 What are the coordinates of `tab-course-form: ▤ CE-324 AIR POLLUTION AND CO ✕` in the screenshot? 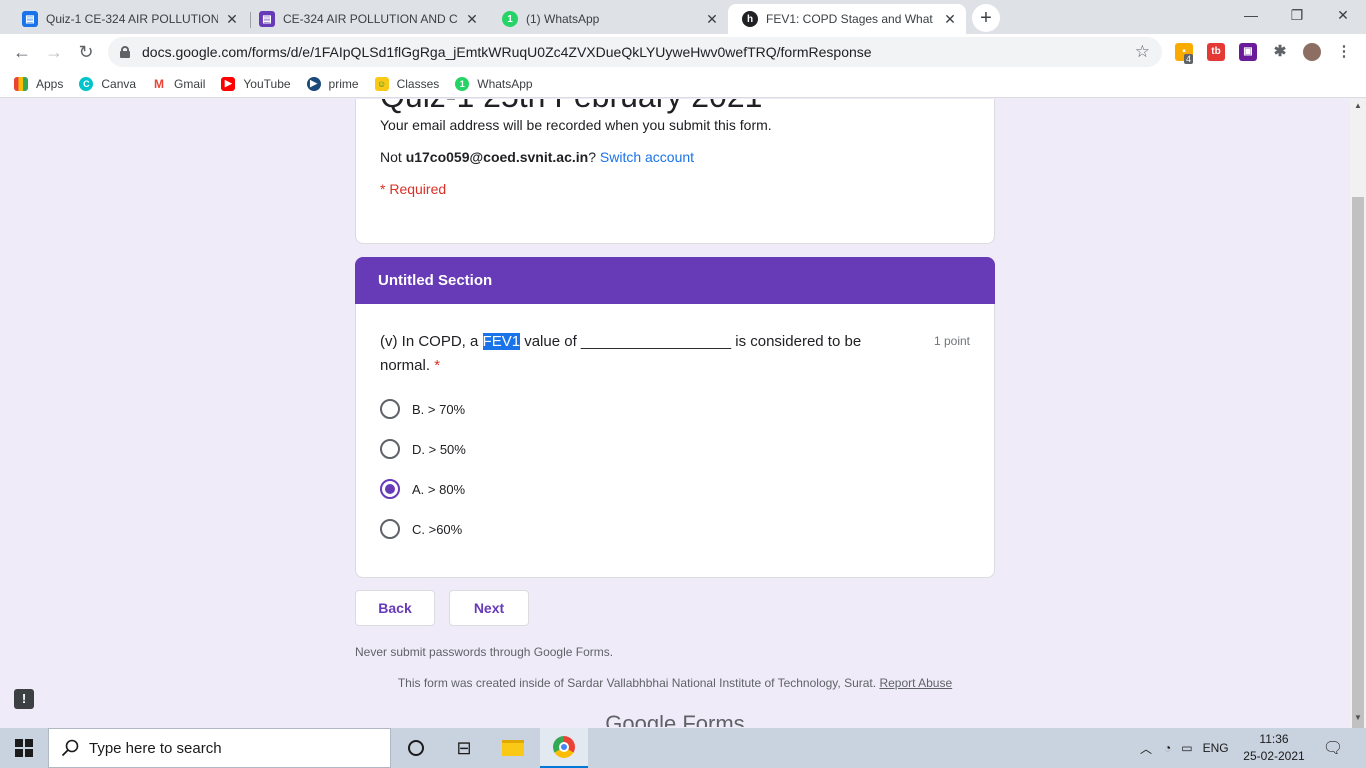 It's located at (366, 19).